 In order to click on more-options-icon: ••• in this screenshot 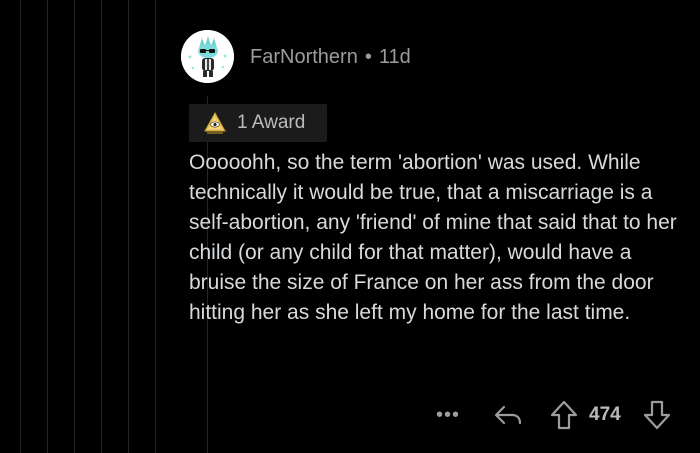, I will do `click(447, 414)`.